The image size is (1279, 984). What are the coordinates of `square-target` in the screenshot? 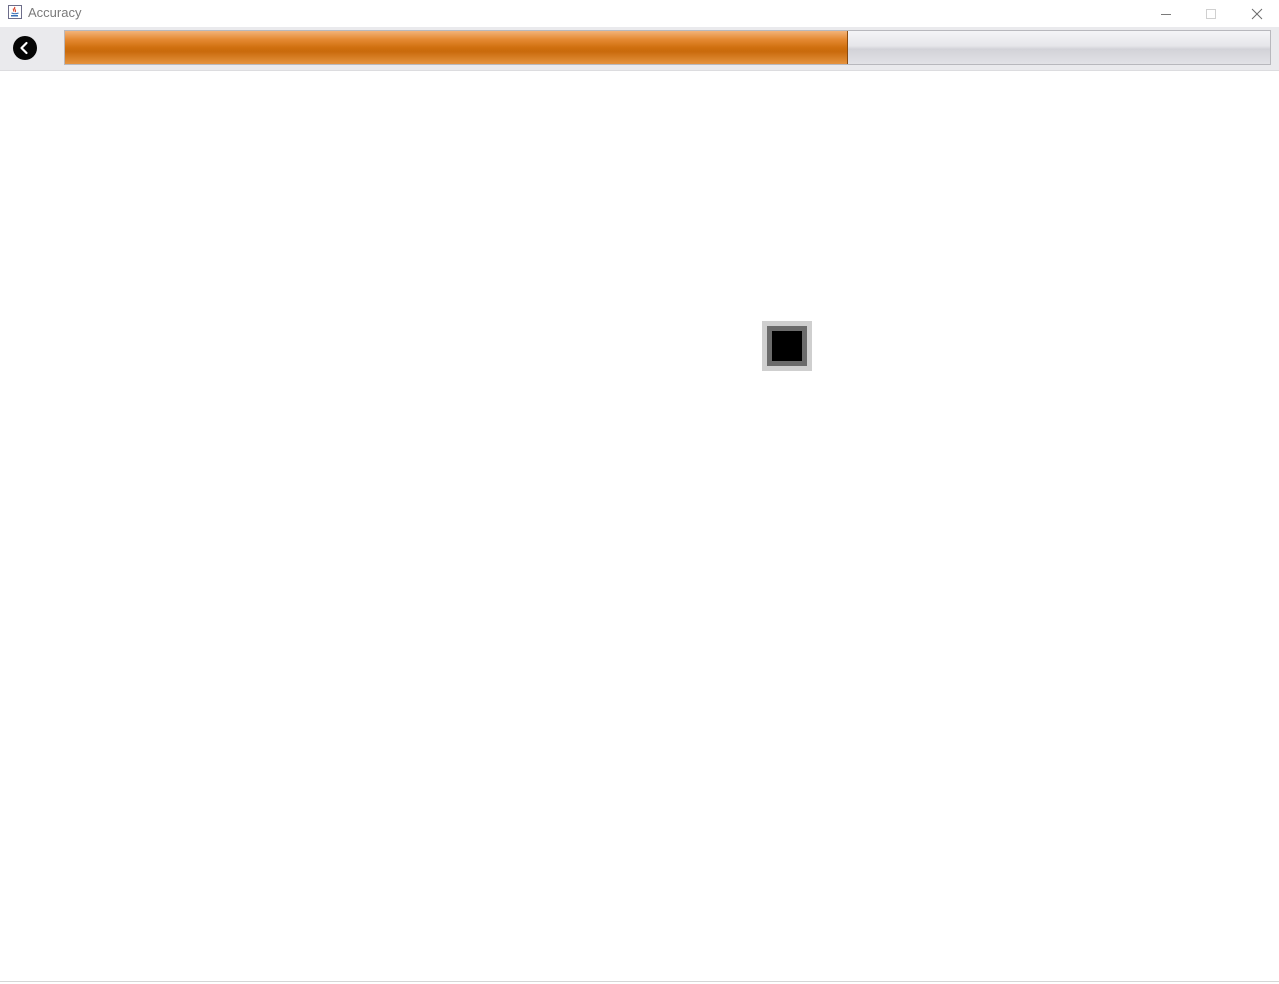 It's located at (787, 346).